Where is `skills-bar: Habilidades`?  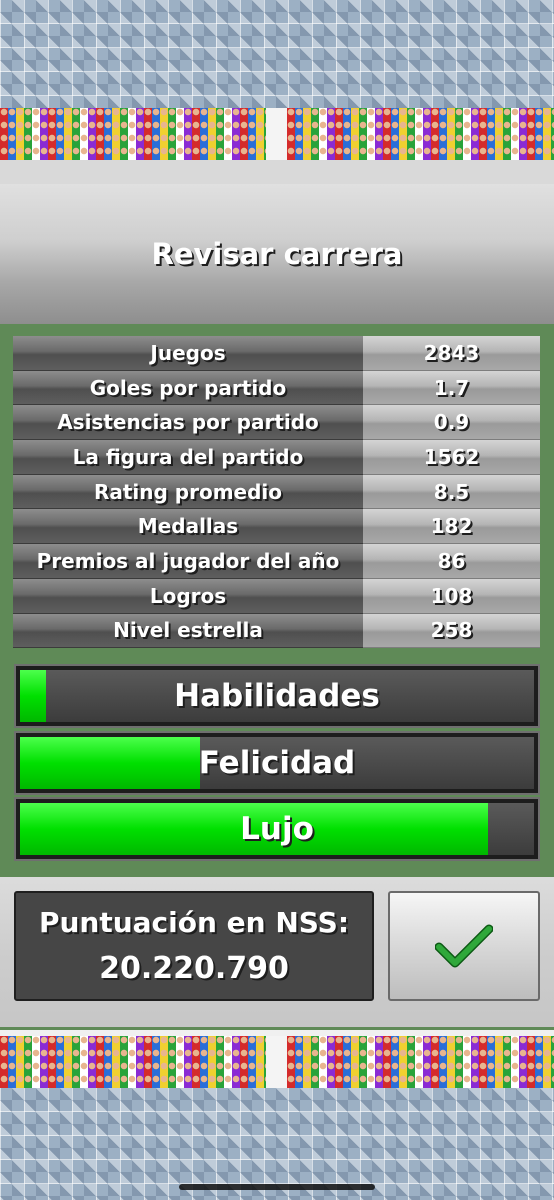 skills-bar: Habilidades is located at coordinates (277, 696).